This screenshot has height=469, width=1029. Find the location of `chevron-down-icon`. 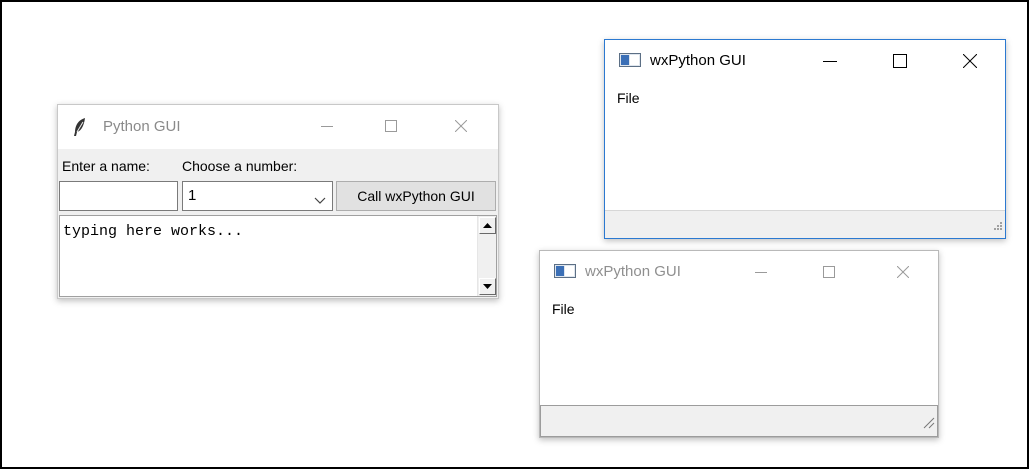

chevron-down-icon is located at coordinates (320, 200).